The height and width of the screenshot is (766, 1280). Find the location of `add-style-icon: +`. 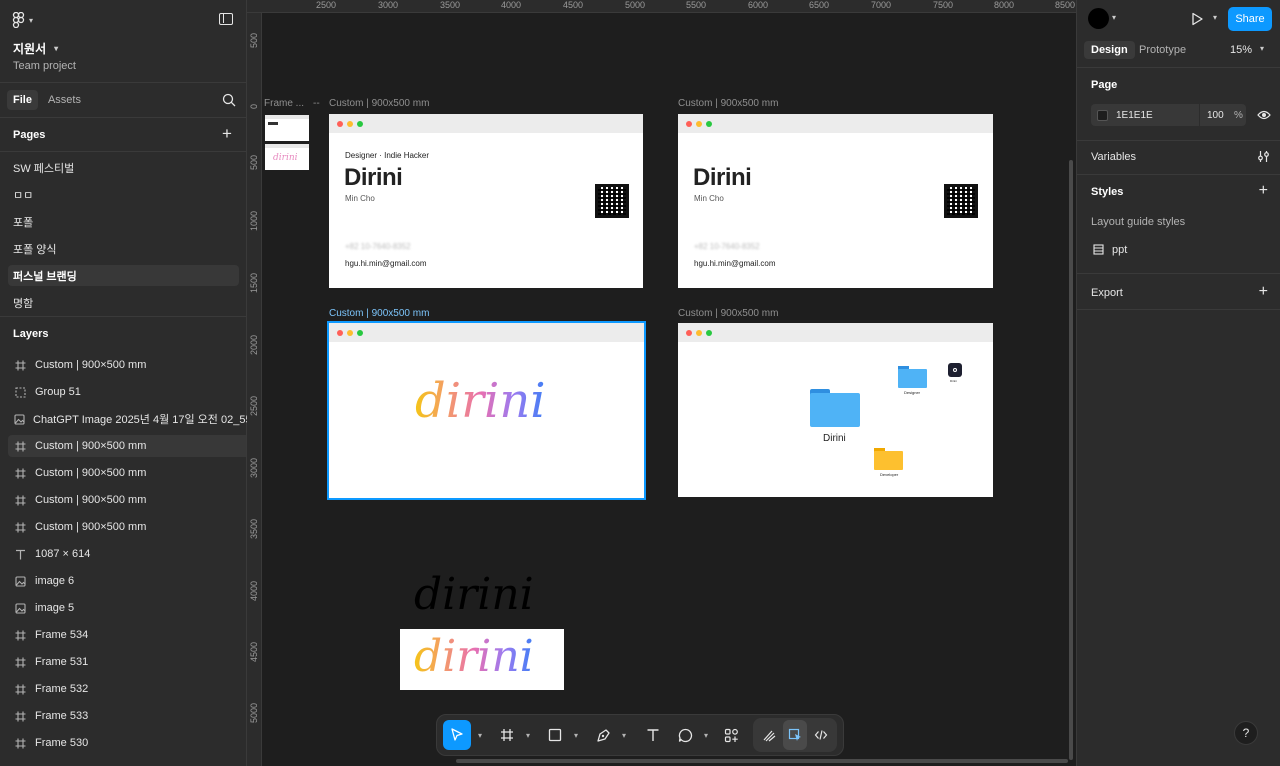

add-style-icon: + is located at coordinates (1263, 191).